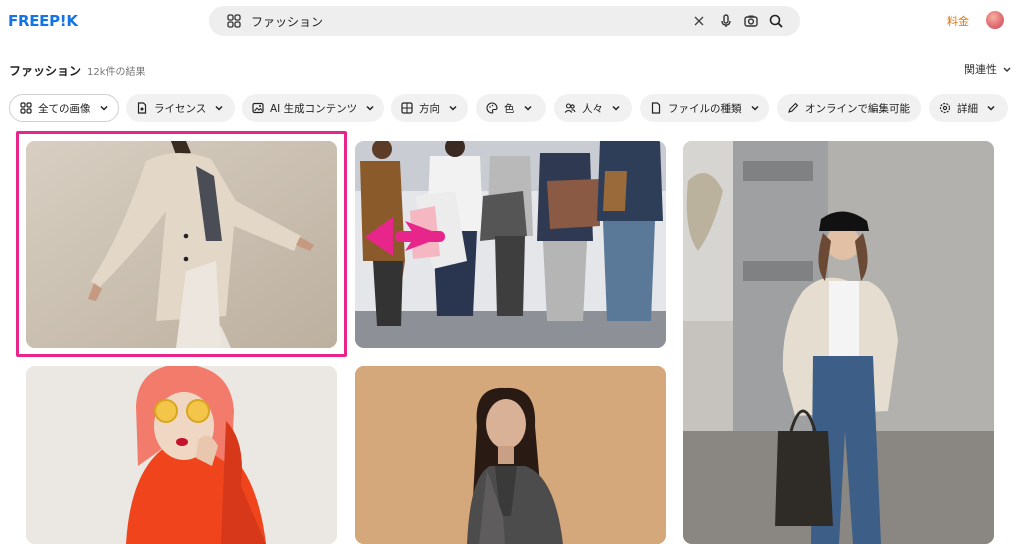 The height and width of the screenshot is (544, 1024). What do you see at coordinates (287, 21) in the screenshot?
I see `search-input: ファッション` at bounding box center [287, 21].